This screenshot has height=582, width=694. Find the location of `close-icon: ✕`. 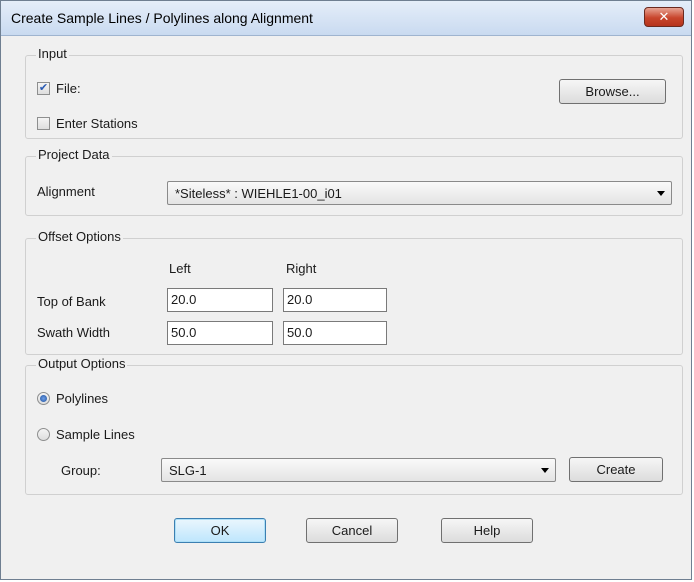

close-icon: ✕ is located at coordinates (664, 16).